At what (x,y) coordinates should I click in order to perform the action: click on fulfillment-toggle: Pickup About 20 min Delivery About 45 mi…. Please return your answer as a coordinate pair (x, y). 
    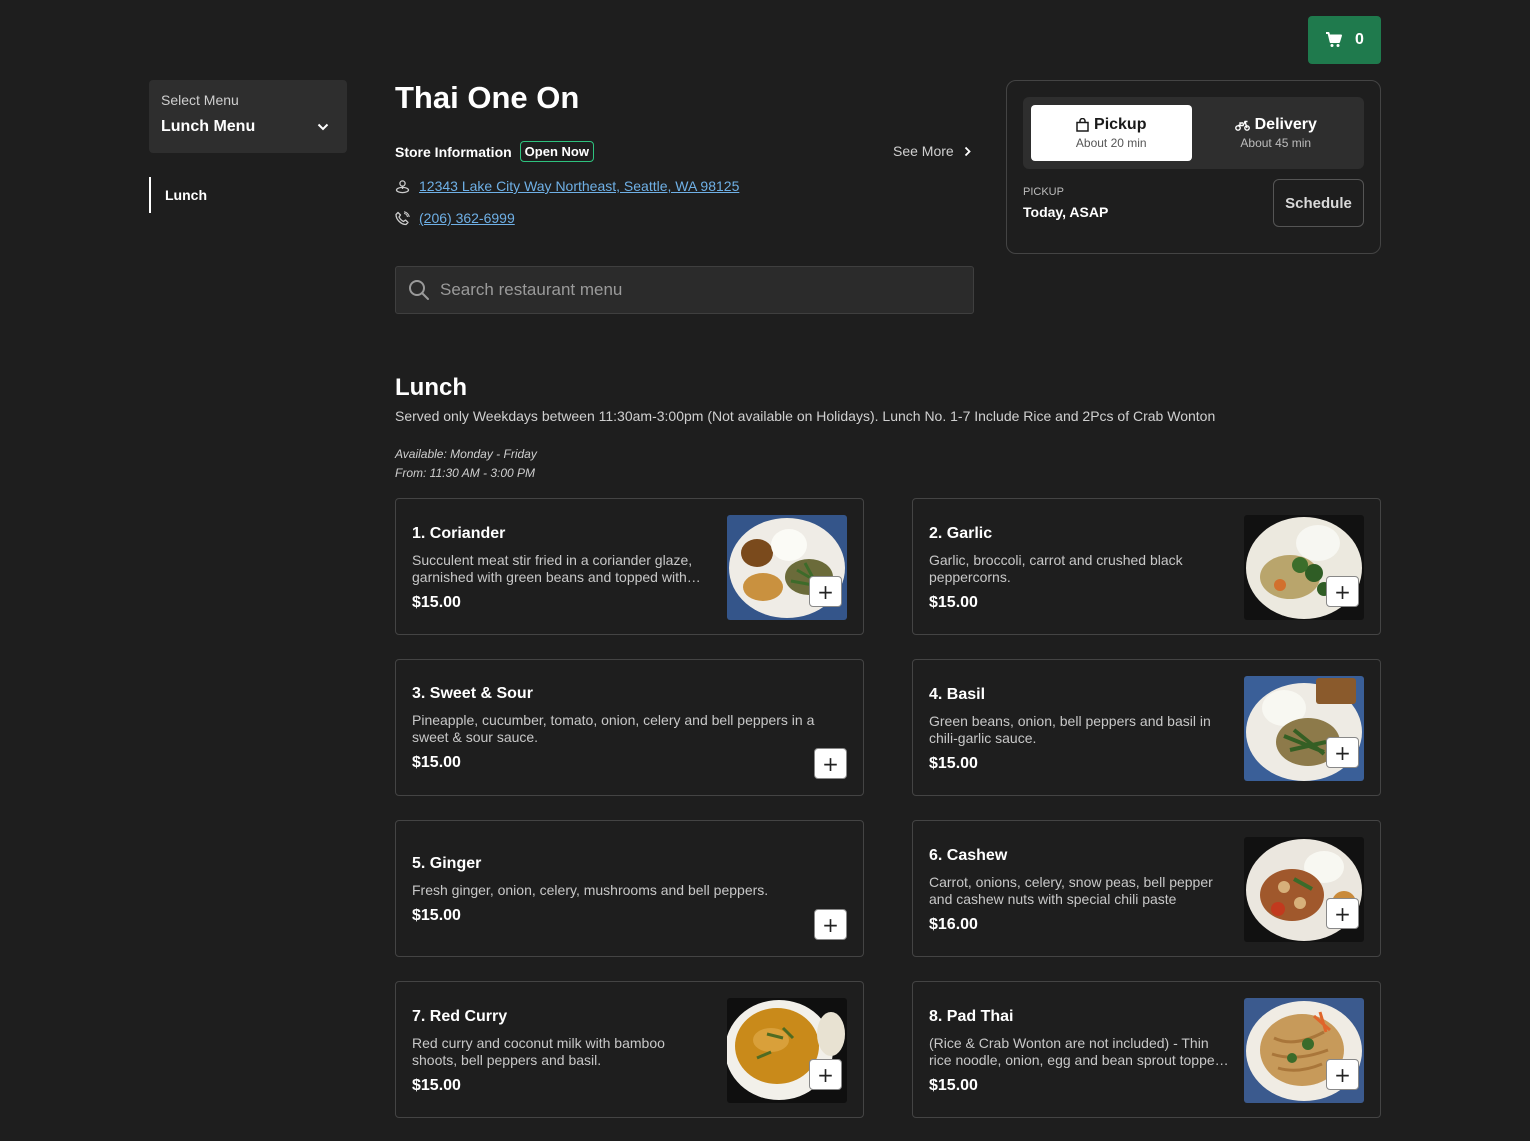
    Looking at the image, I should click on (1193, 133).